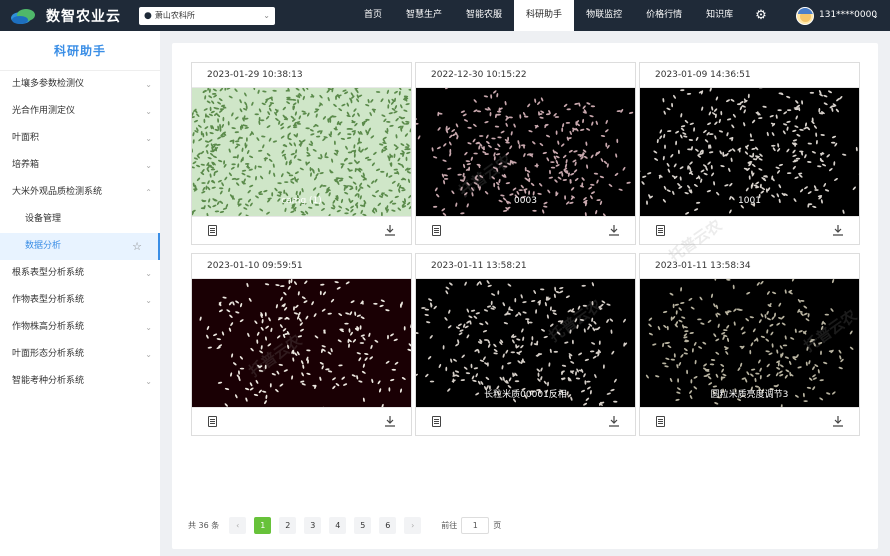 The width and height of the screenshot is (890, 556). Describe the element at coordinates (749, 75) in the screenshot. I see `card-timestamp: 2023-01-09 14:36:51` at that location.